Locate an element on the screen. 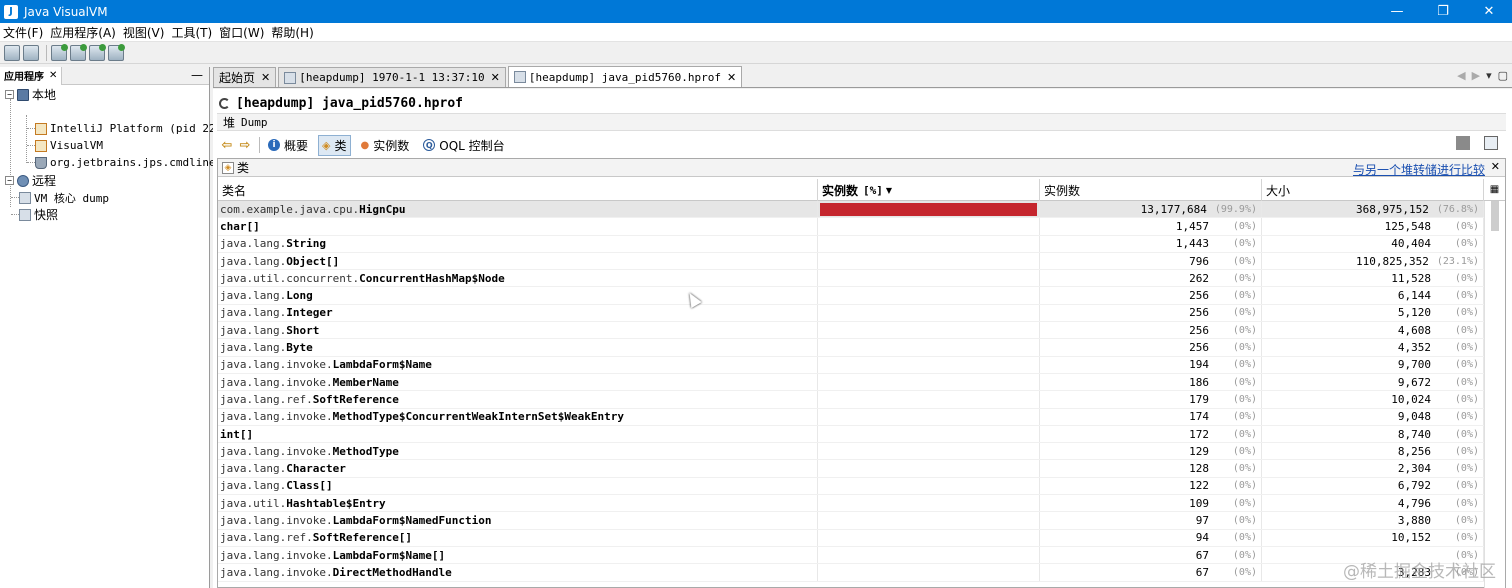 The width and height of the screenshot is (1512, 588). tree-item-vm-core: VM 核心 dump is located at coordinates (64, 197).